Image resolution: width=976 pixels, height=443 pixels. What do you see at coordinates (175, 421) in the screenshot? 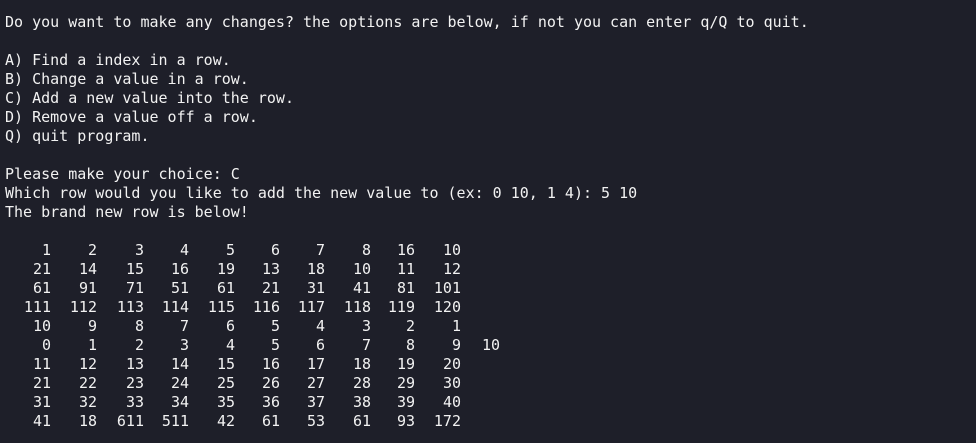
I see `grid-cell: 511` at bounding box center [175, 421].